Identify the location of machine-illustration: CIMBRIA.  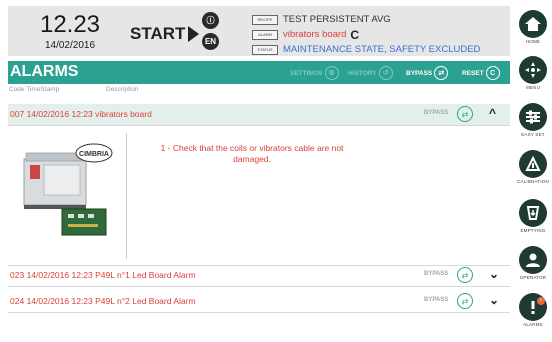
(68, 189).